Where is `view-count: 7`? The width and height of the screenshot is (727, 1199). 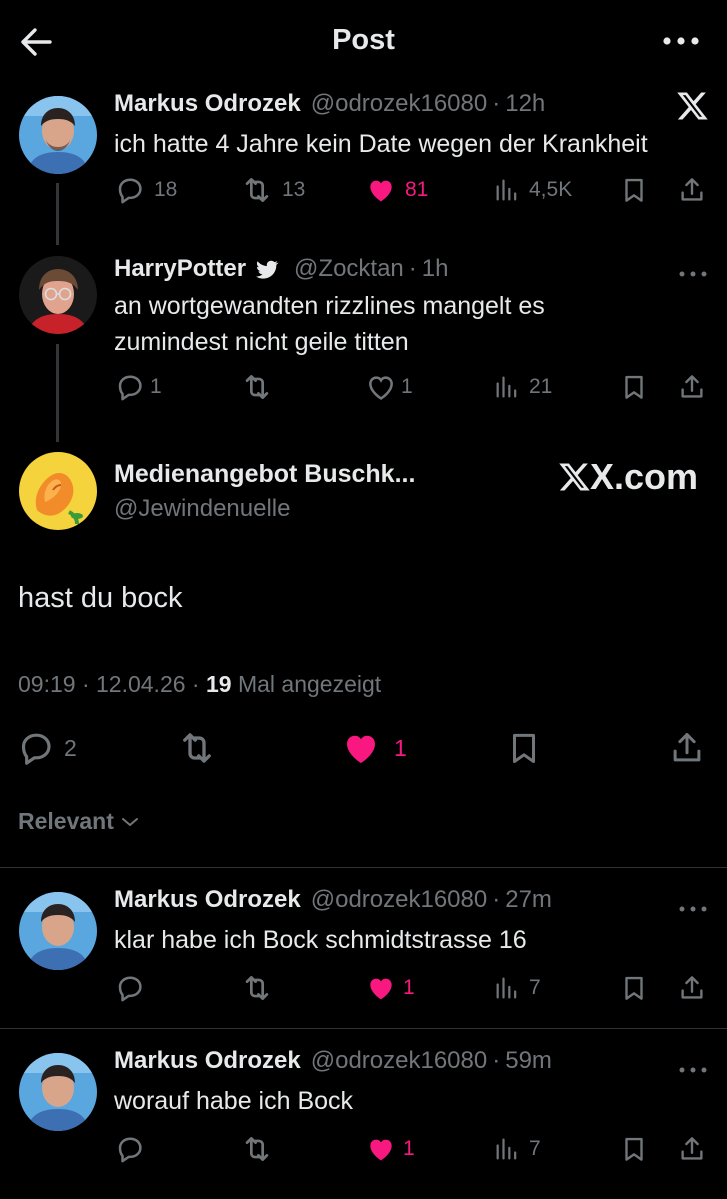
view-count: 7 is located at coordinates (535, 987).